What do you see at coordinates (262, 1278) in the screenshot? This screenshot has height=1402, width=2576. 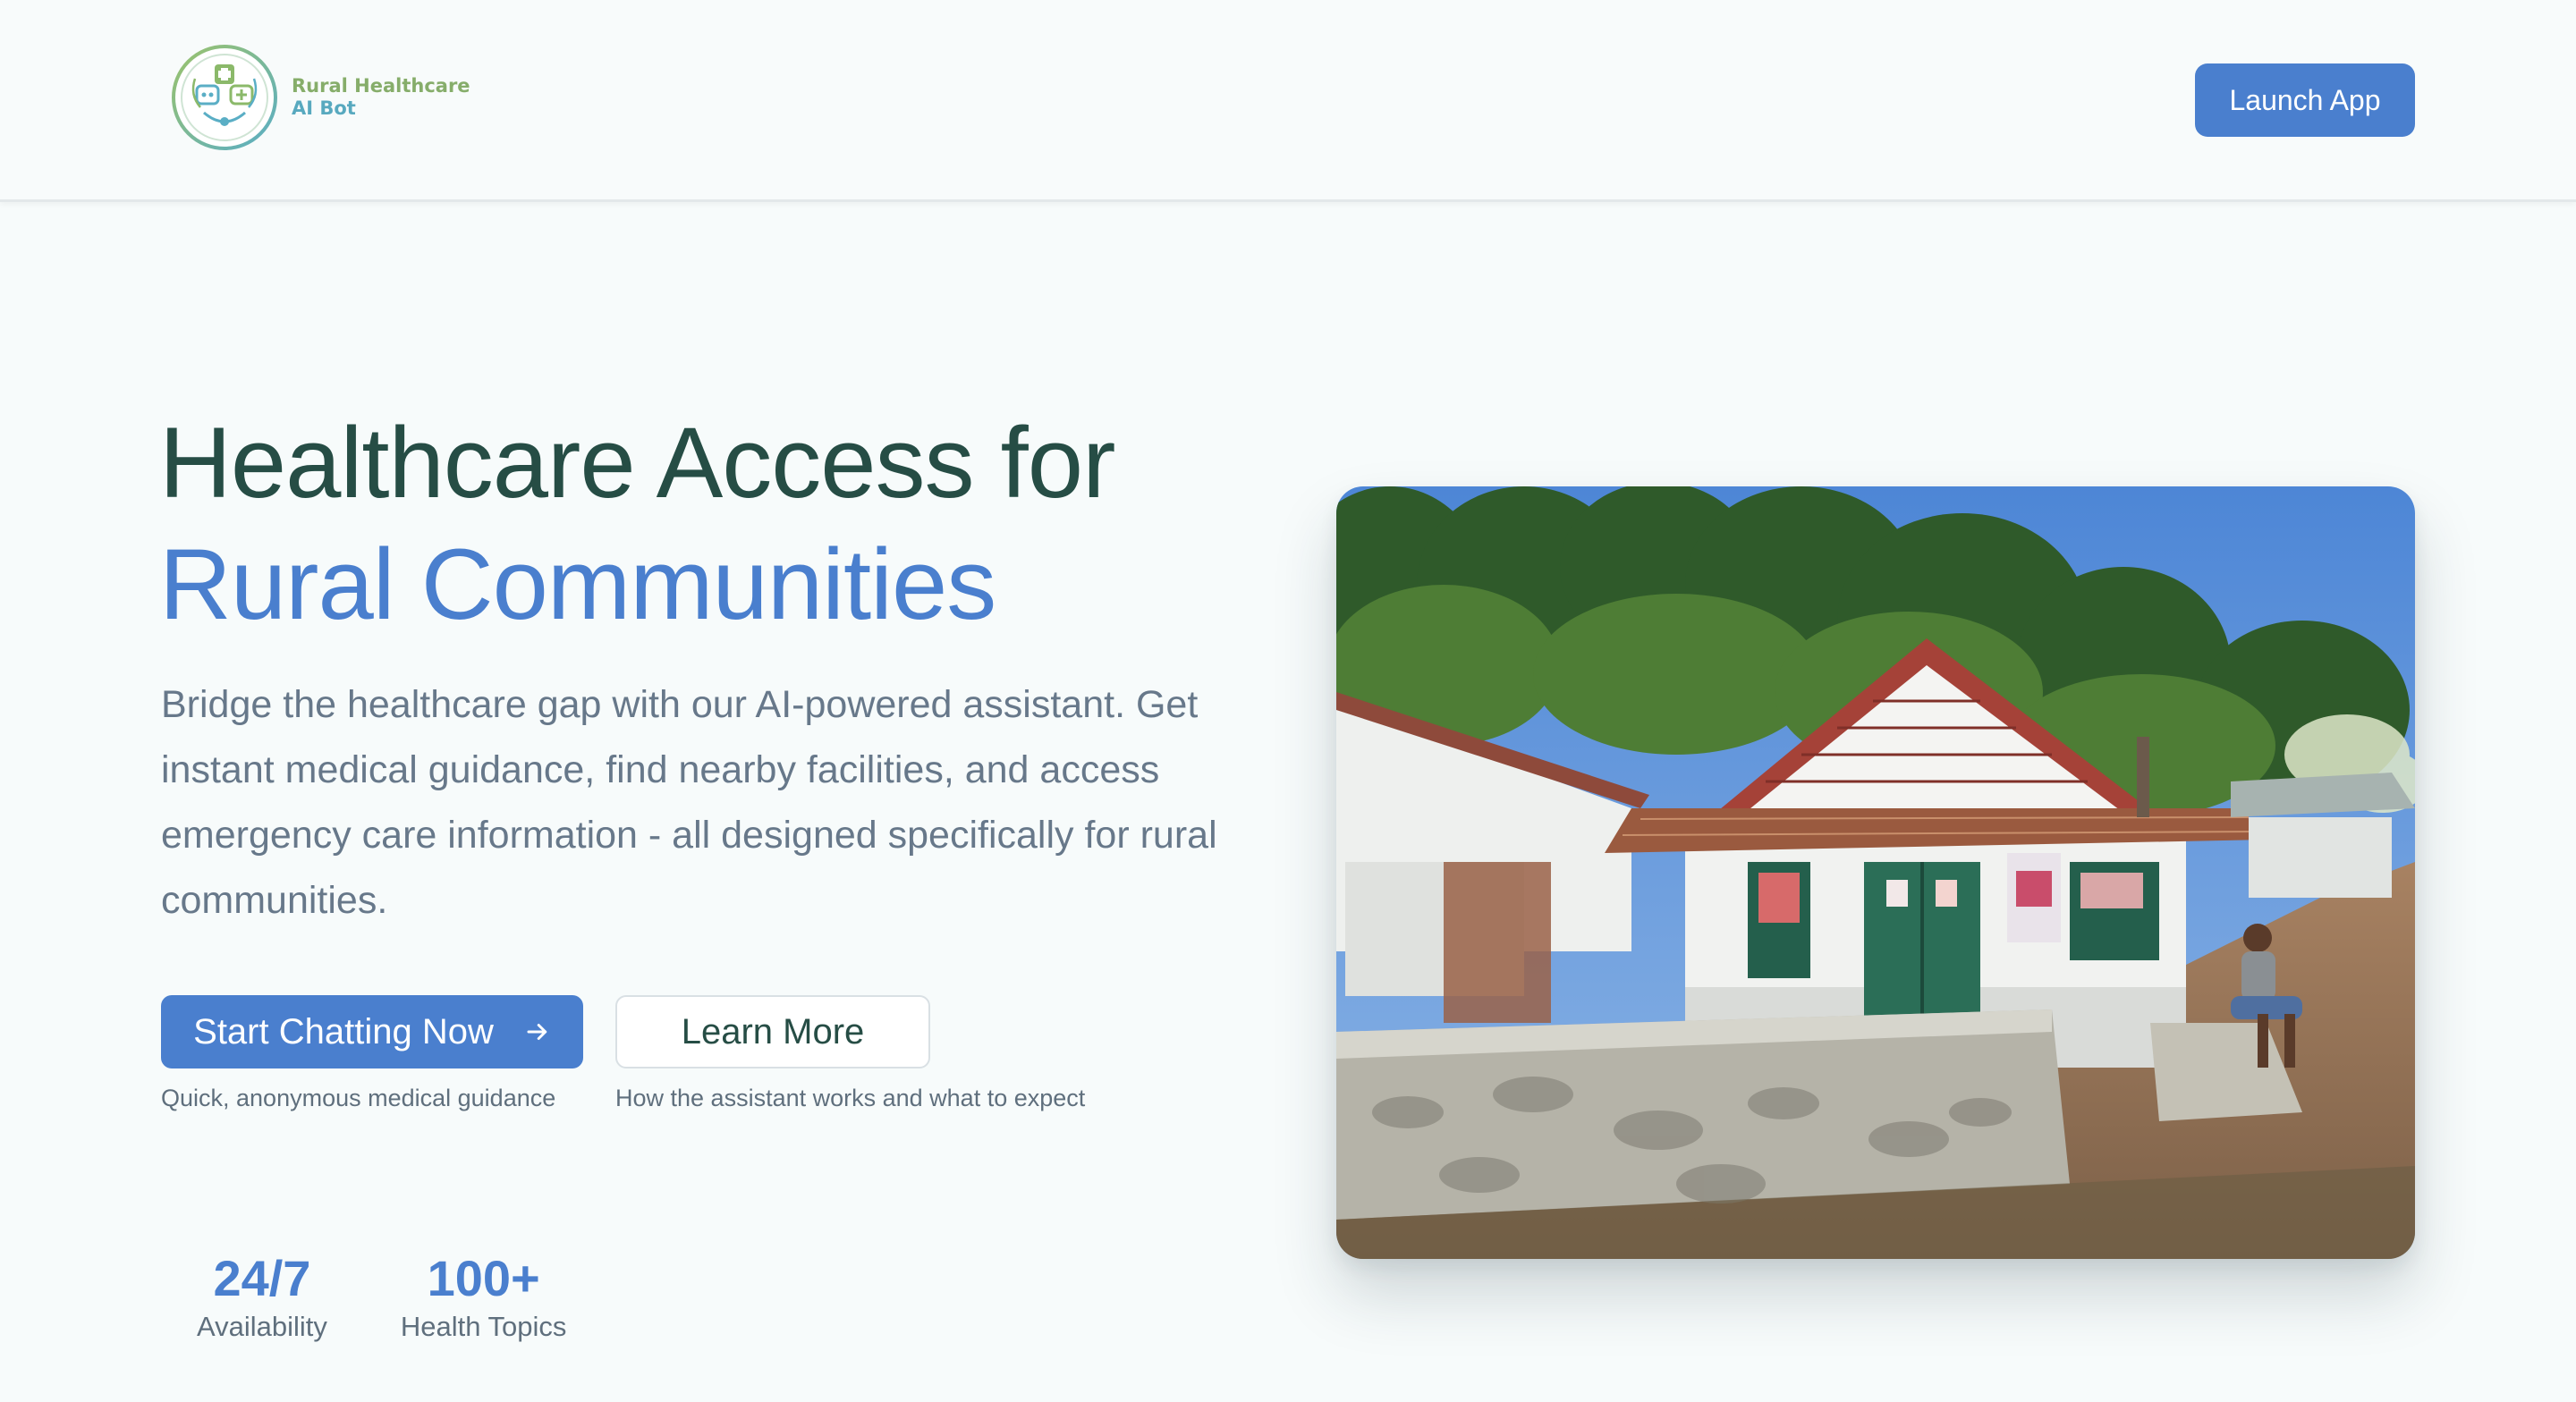 I see `stat-value: 24/7` at bounding box center [262, 1278].